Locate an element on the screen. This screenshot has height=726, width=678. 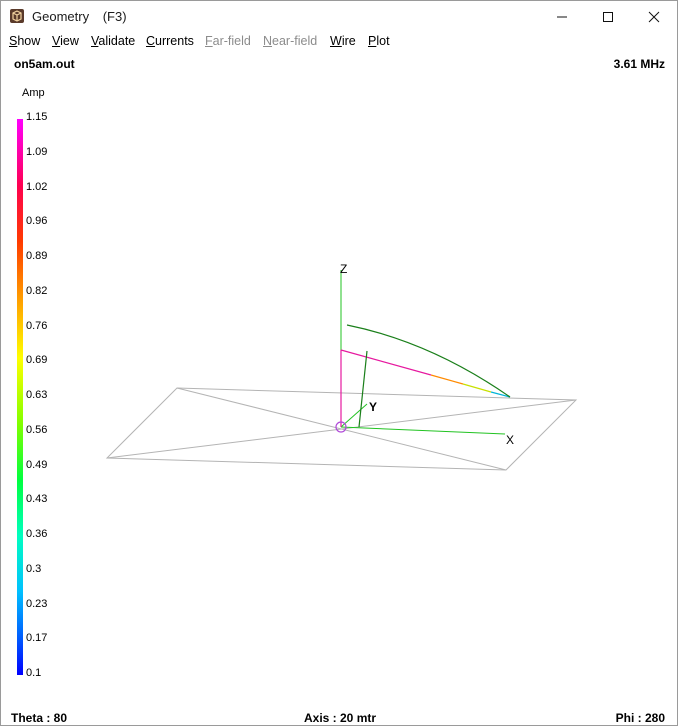
wire-segment-a is located at coordinates (386, 362).